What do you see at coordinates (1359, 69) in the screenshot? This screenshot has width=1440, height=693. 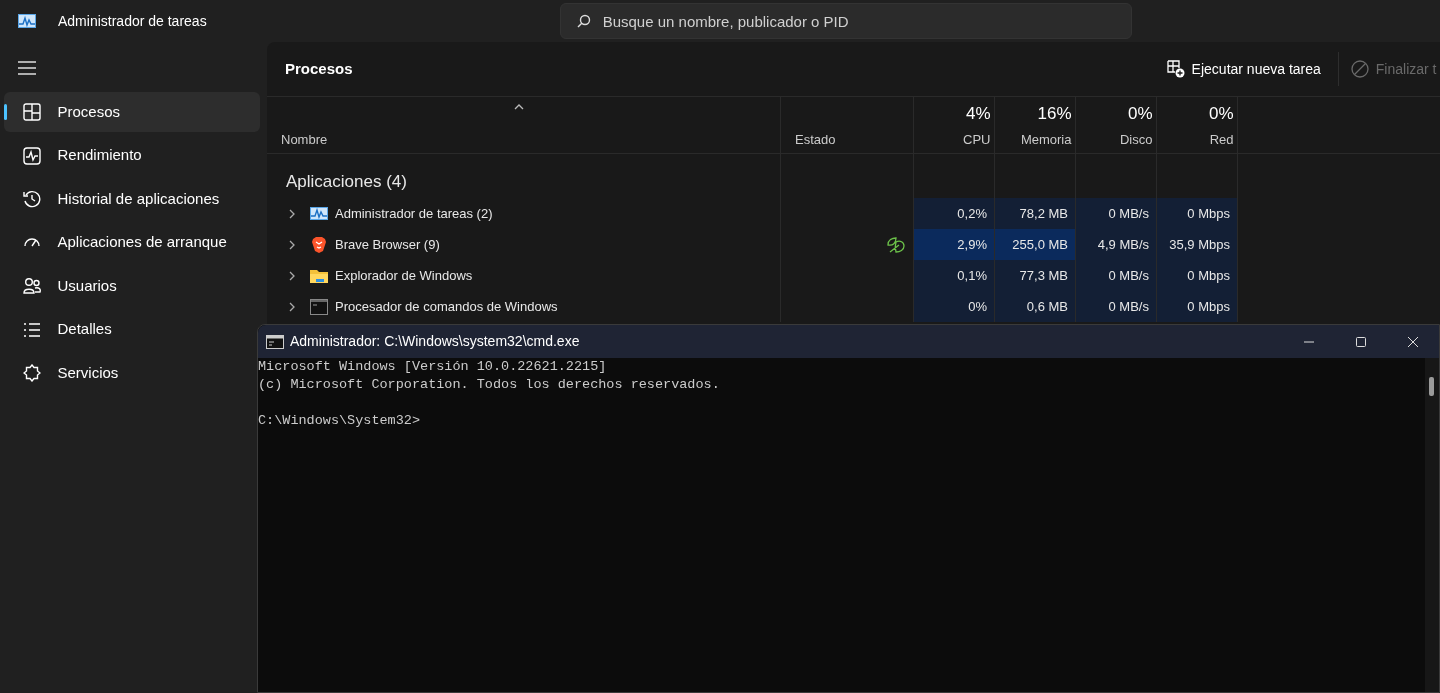 I see `prohibited-icon` at bounding box center [1359, 69].